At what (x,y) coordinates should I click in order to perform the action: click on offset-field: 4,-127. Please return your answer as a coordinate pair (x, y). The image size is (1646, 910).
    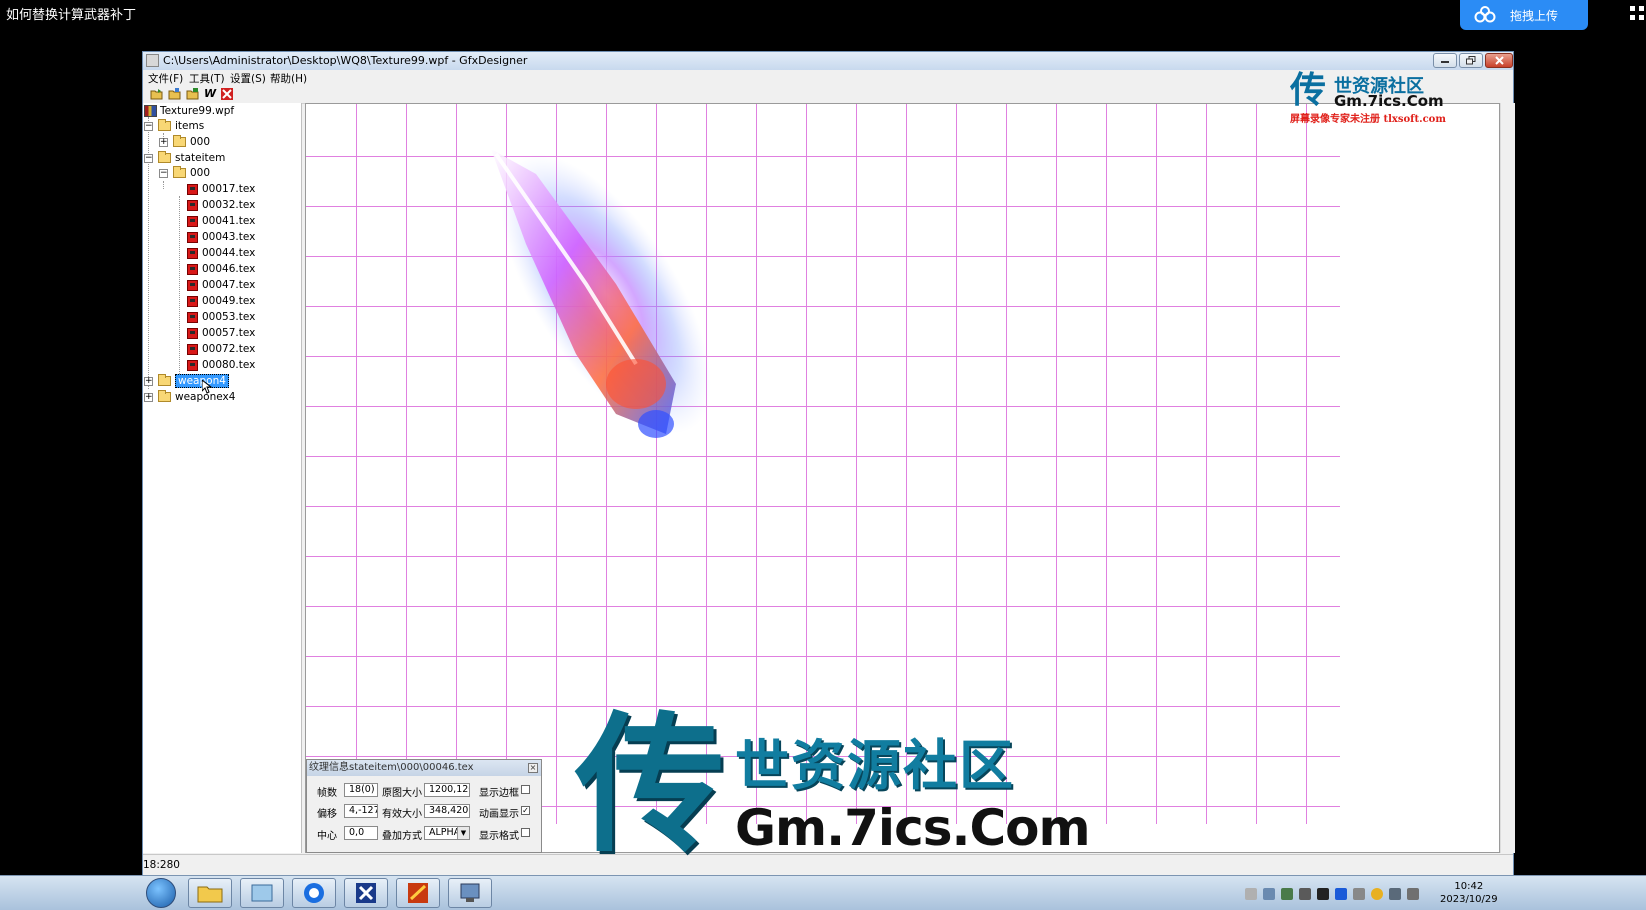
    Looking at the image, I should click on (361, 811).